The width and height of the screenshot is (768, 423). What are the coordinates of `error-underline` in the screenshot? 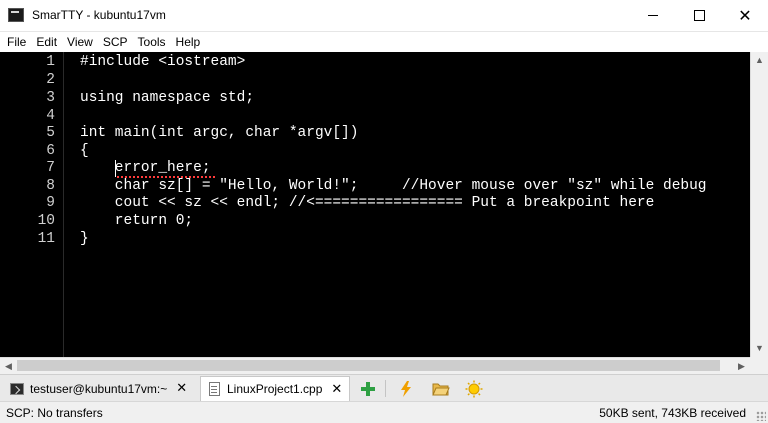 It's located at (166, 177).